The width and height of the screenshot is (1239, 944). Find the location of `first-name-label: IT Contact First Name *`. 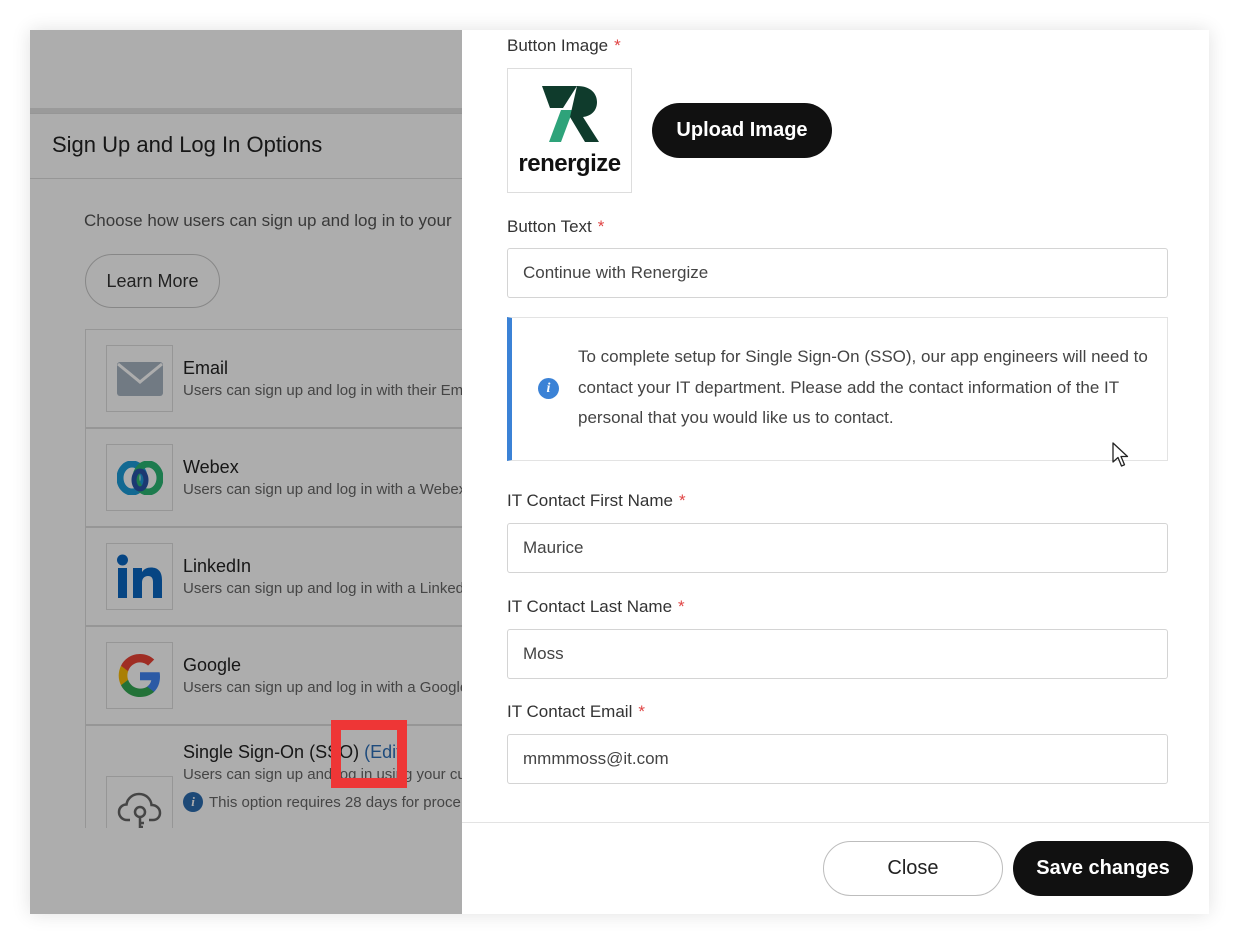

first-name-label: IT Contact First Name * is located at coordinates (596, 501).